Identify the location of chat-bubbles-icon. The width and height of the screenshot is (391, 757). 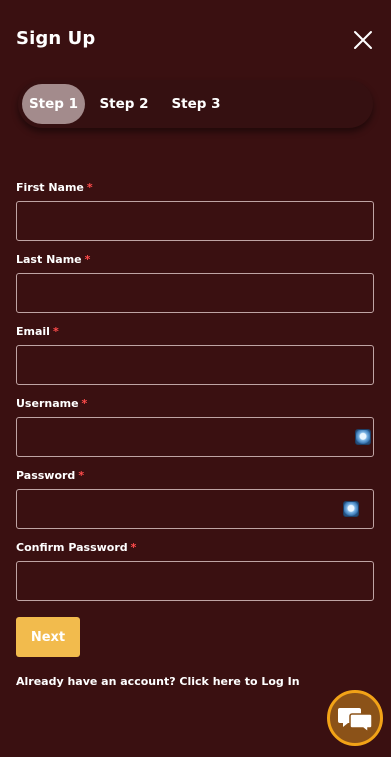
(355, 721).